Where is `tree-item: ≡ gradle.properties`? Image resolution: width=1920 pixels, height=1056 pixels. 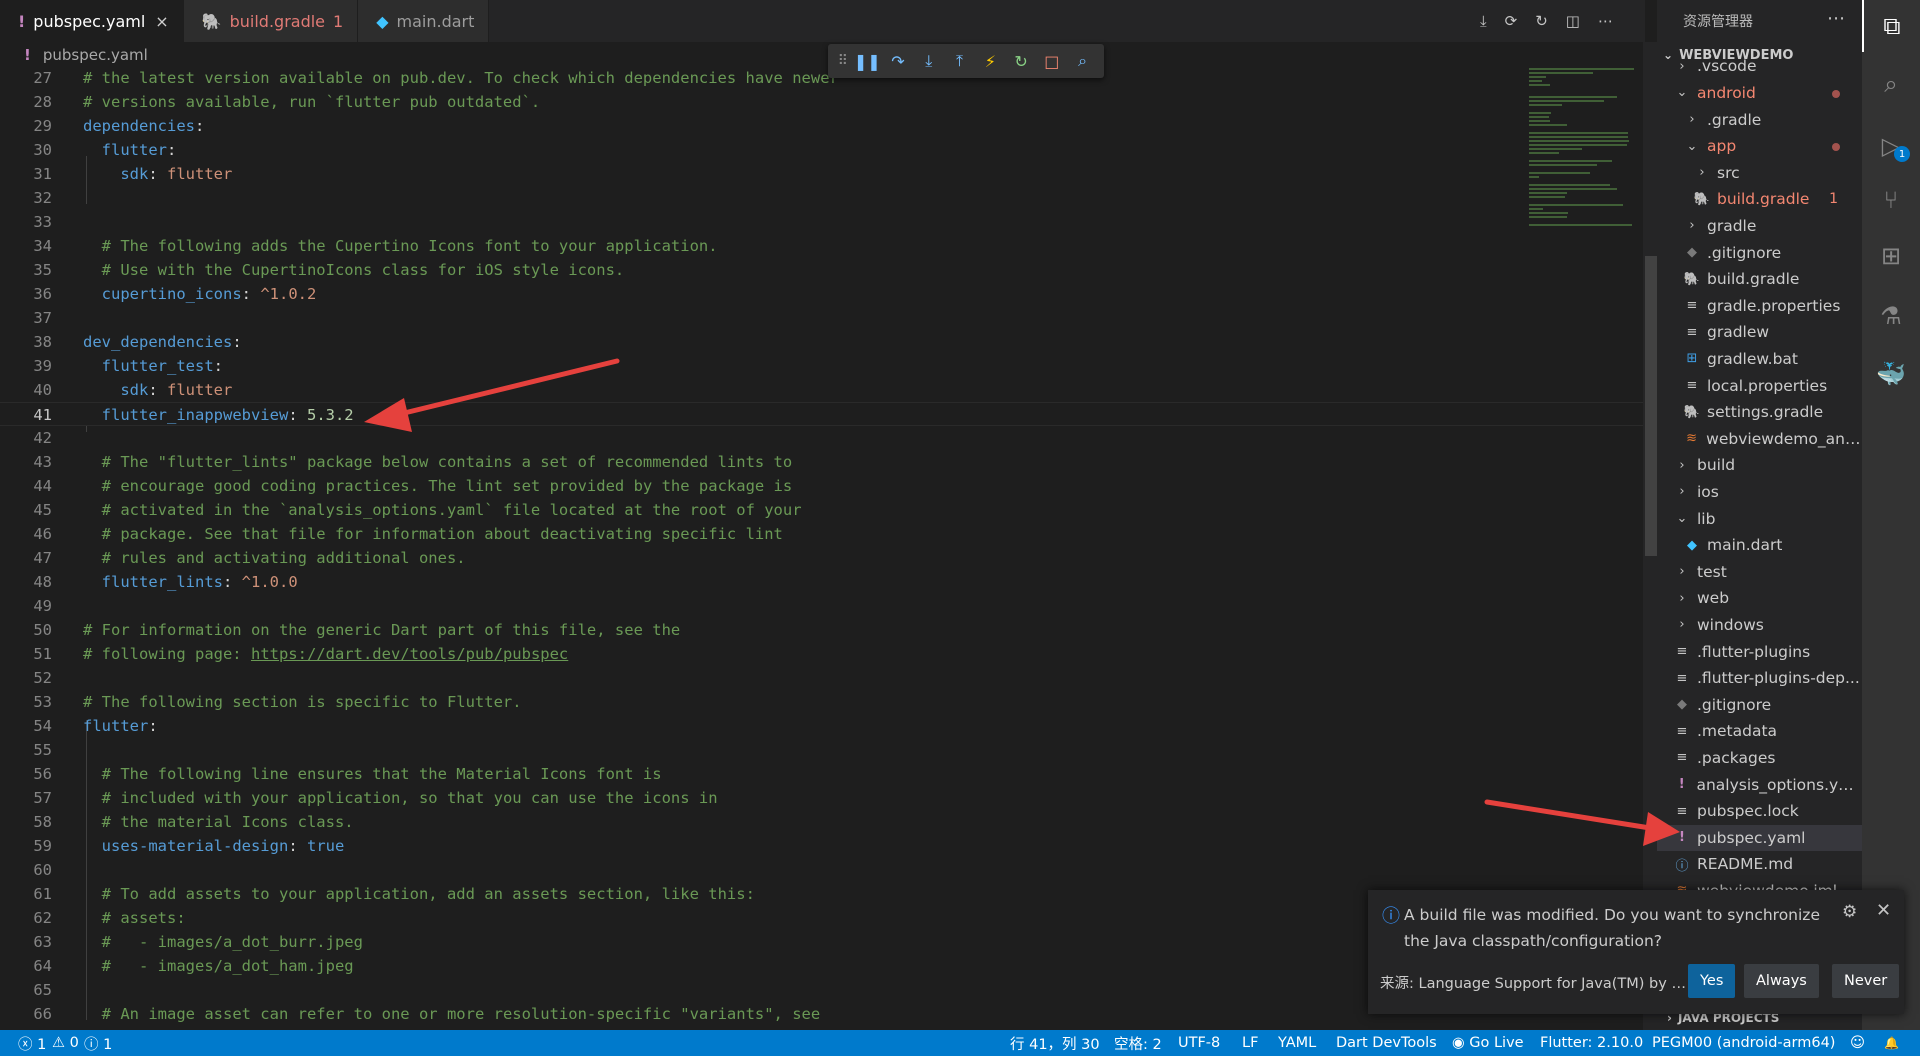
tree-item: ≡ gradle.properties is located at coordinates (1759, 306).